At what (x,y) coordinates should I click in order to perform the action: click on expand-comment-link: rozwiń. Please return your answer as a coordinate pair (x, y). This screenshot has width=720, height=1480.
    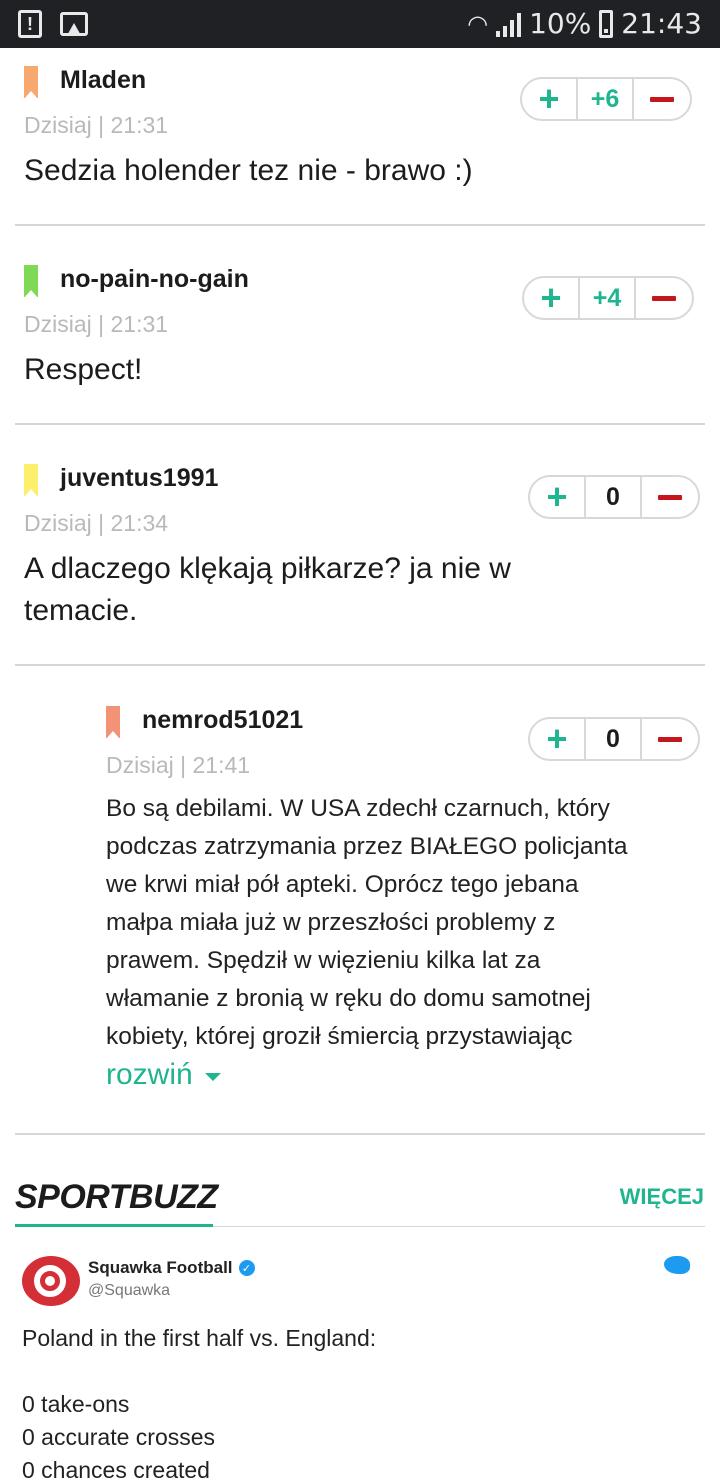
    Looking at the image, I should click on (163, 1075).